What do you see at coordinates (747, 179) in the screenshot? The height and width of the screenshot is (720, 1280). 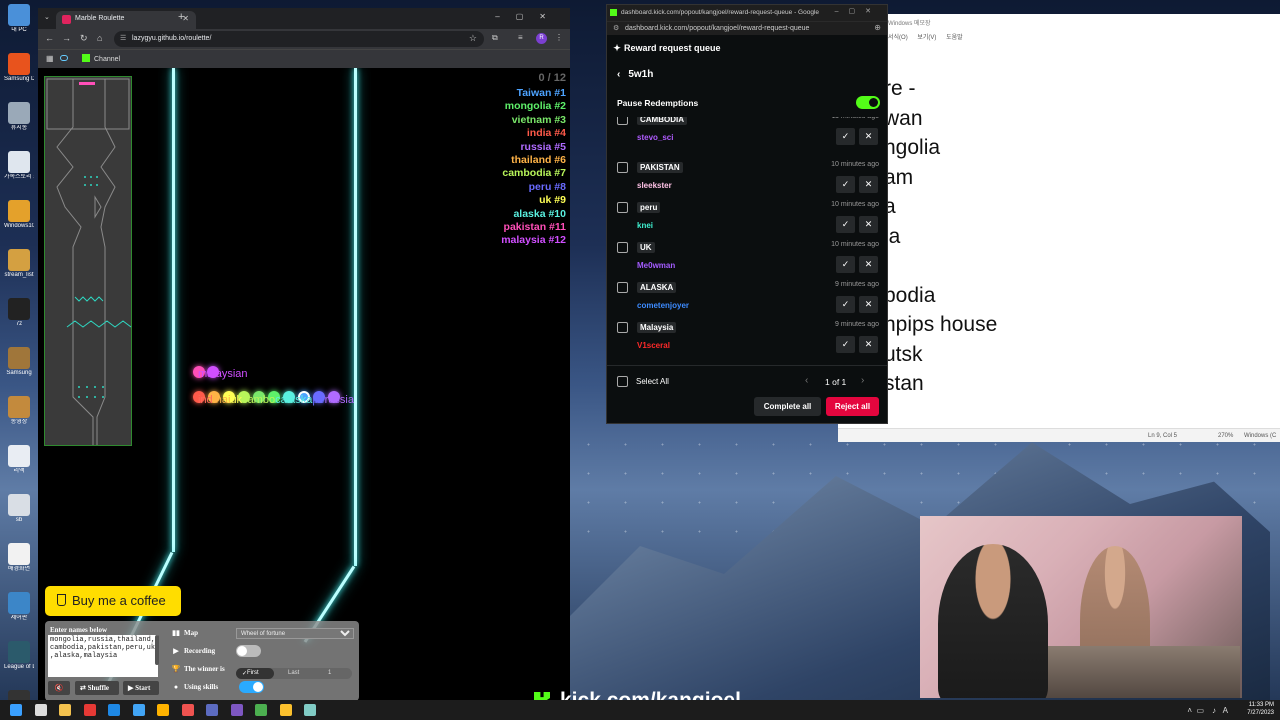 I see `request-row: PAKISTAN 10 minutes ago sleekster ✓ ✕` at bounding box center [747, 179].